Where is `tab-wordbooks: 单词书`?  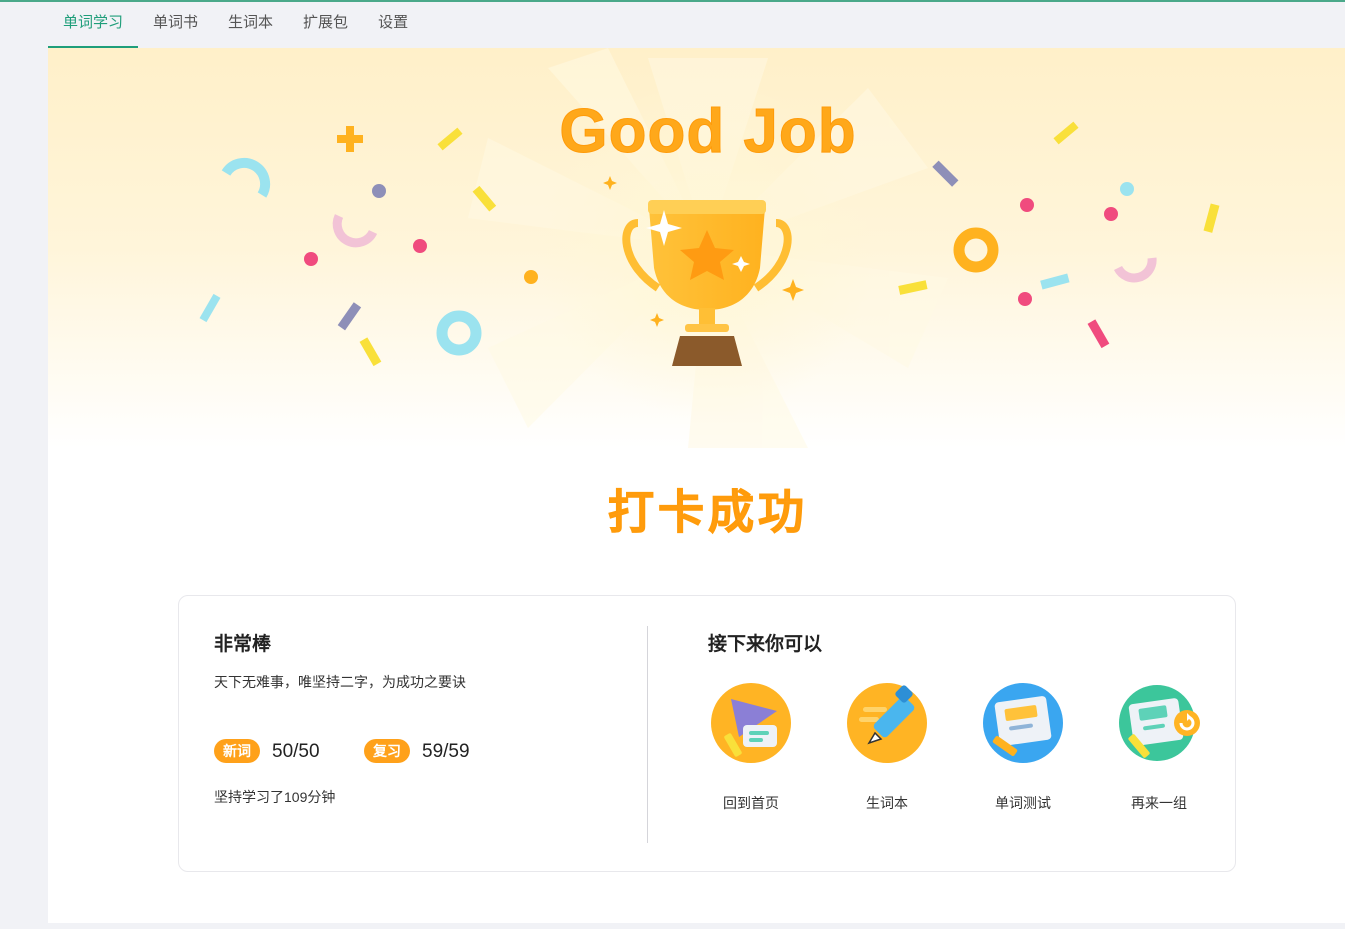
tab-wordbooks: 单词书 is located at coordinates (175, 24).